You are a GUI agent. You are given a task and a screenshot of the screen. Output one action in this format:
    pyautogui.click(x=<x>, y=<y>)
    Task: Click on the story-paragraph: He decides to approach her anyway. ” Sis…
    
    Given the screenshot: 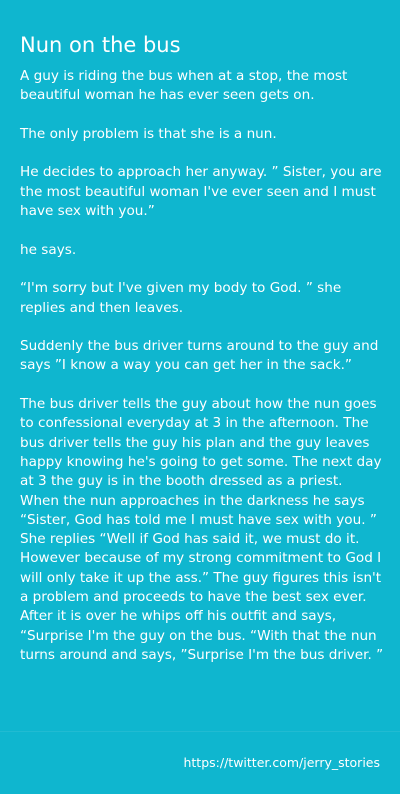 What is the action you would take?
    pyautogui.click(x=201, y=192)
    